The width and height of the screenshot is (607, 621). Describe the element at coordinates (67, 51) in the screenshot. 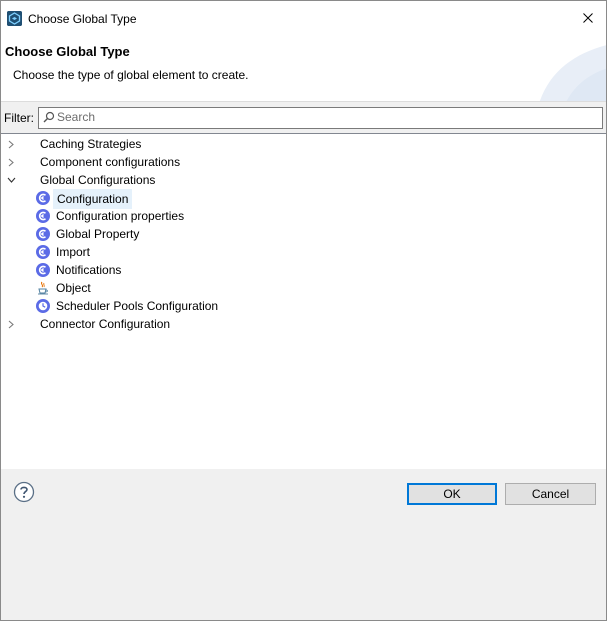

I see `page-title: Choose Global Type` at that location.